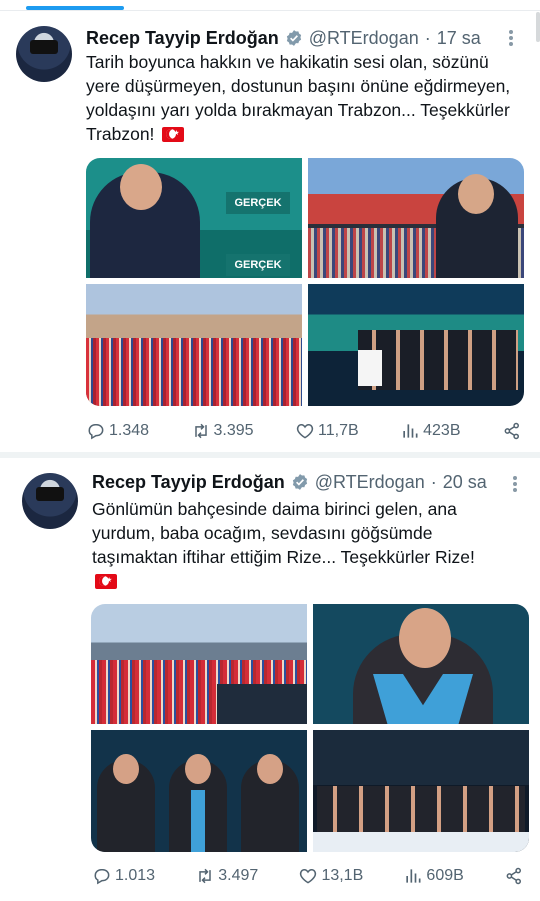  Describe the element at coordinates (465, 482) in the screenshot. I see `timestamp: 20 sa` at that location.